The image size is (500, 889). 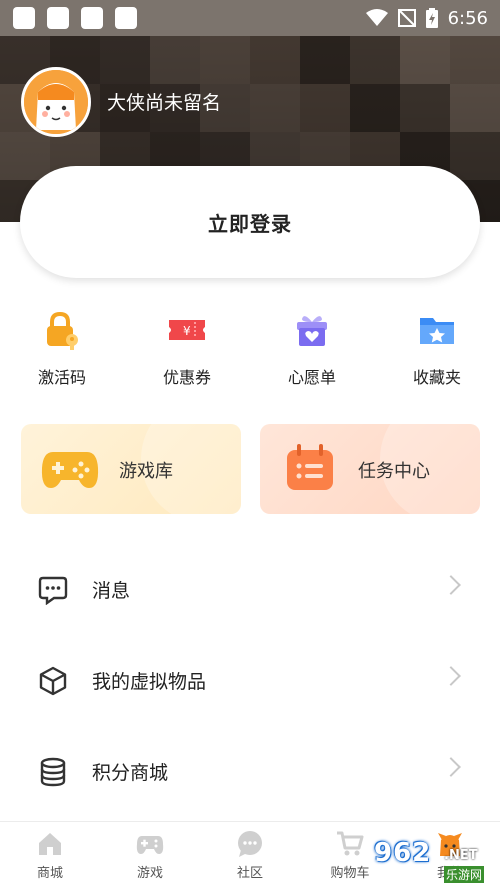 What do you see at coordinates (350, 843) in the screenshot?
I see `cart-icon` at bounding box center [350, 843].